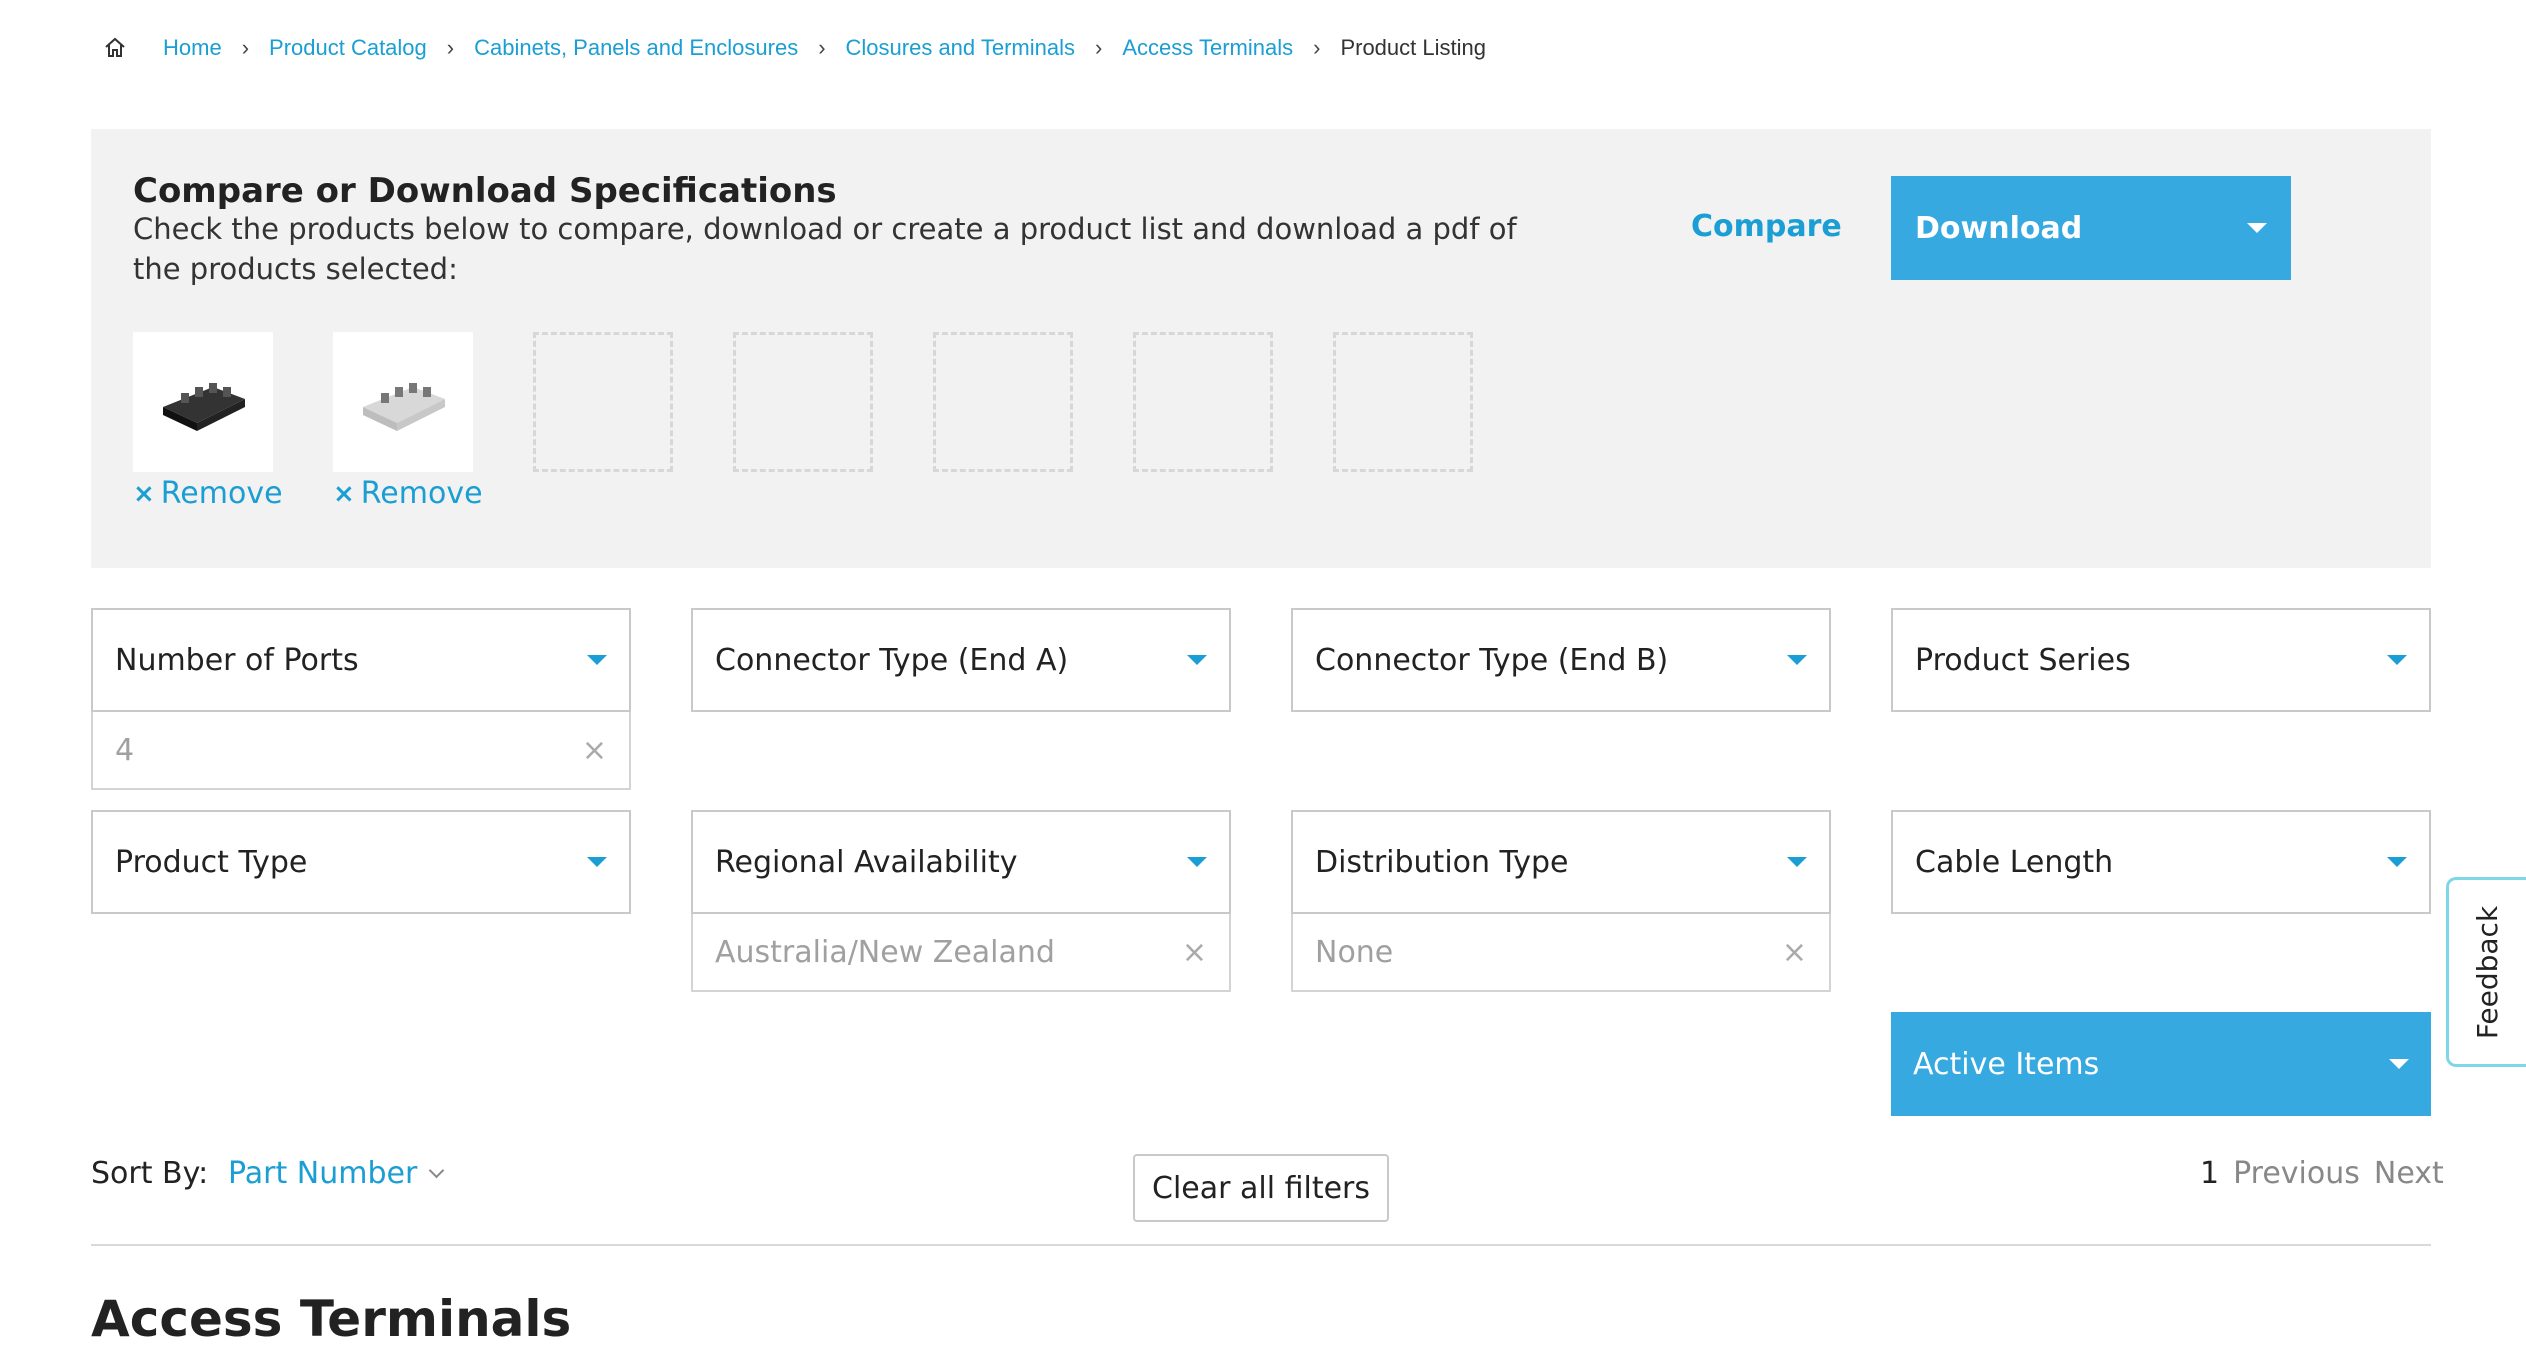  What do you see at coordinates (1354, 952) in the screenshot?
I see `filter-value-text: None` at bounding box center [1354, 952].